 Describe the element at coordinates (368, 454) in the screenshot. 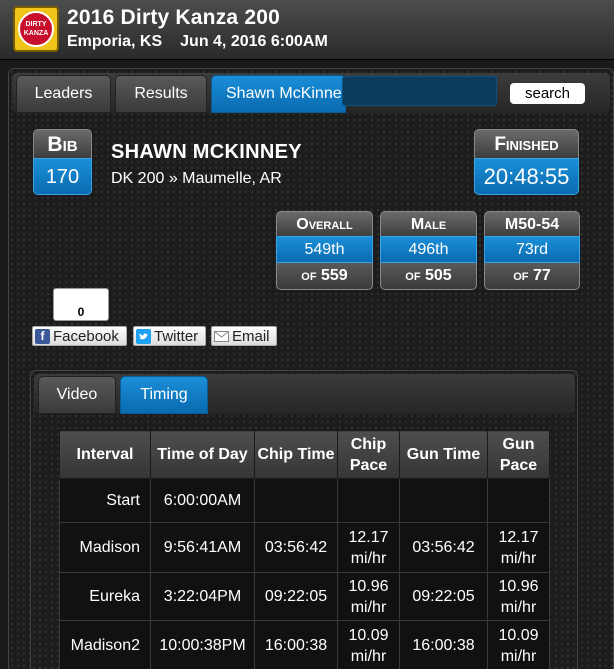

I see `col-chip-pace: Chip Pace` at that location.